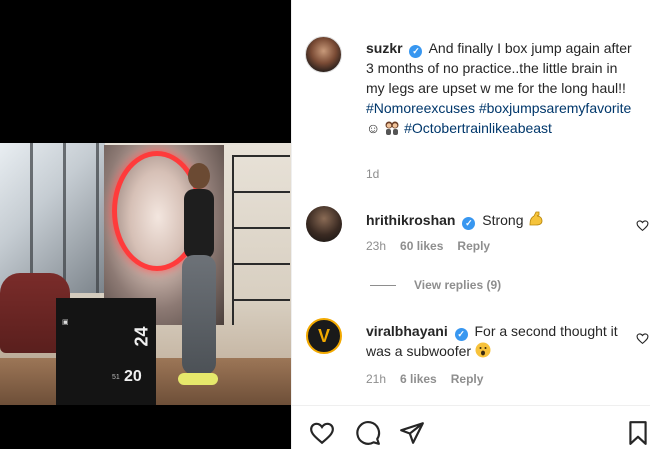 This screenshot has height=449, width=650. I want to click on comment-meta: 23h 60 likes Reply, so click(428, 246).